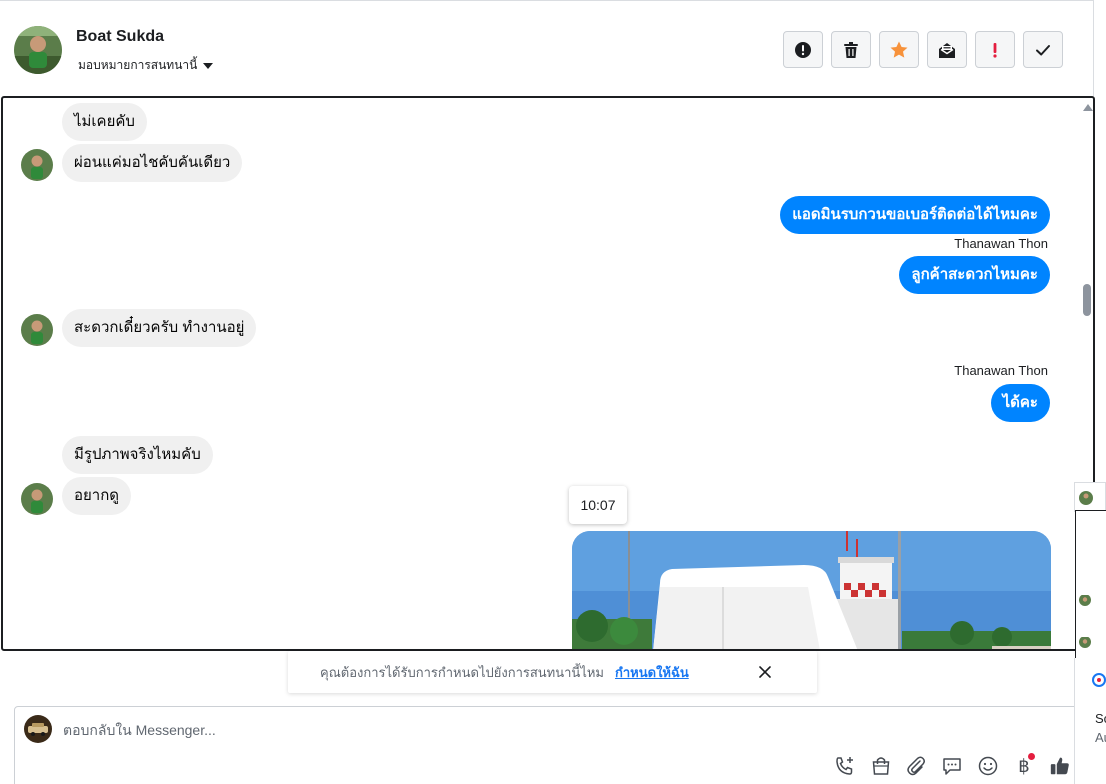  Describe the element at coordinates (652, 672) in the screenshot. I see `assign-to-me-link: กำหนดให้ฉัน` at that location.